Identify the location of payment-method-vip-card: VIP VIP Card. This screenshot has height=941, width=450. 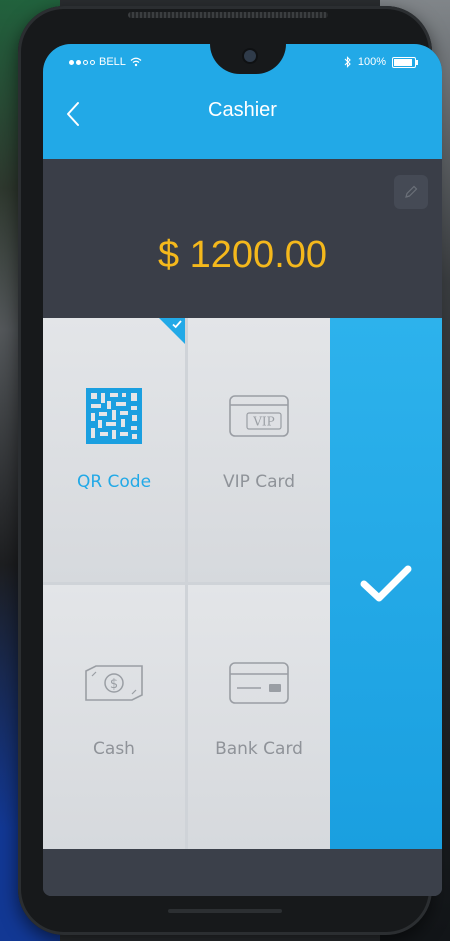
(259, 450).